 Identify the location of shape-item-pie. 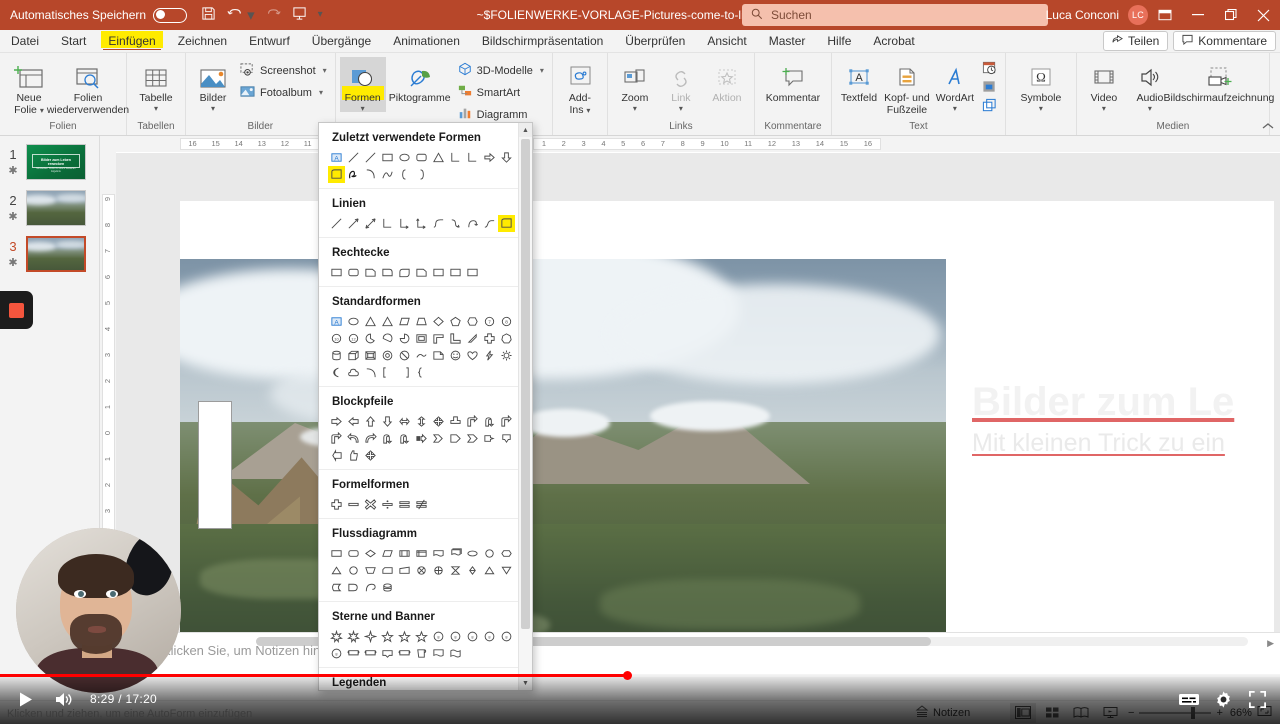
(370, 338).